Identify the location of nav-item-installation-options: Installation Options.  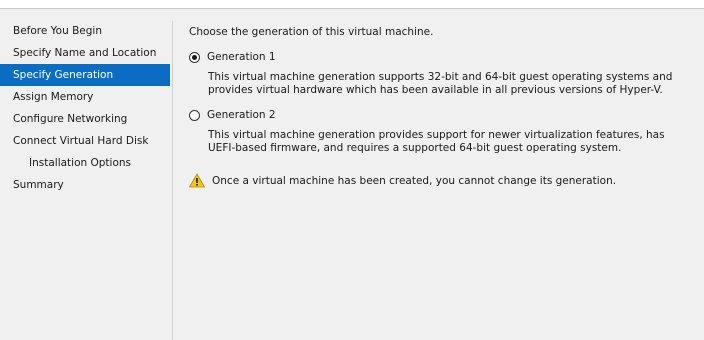
(85, 163).